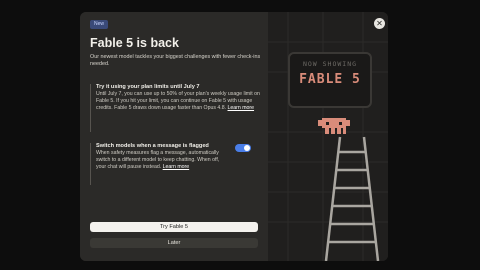 The height and width of the screenshot is (270, 480). I want to click on close-icon: ✕, so click(379, 23).